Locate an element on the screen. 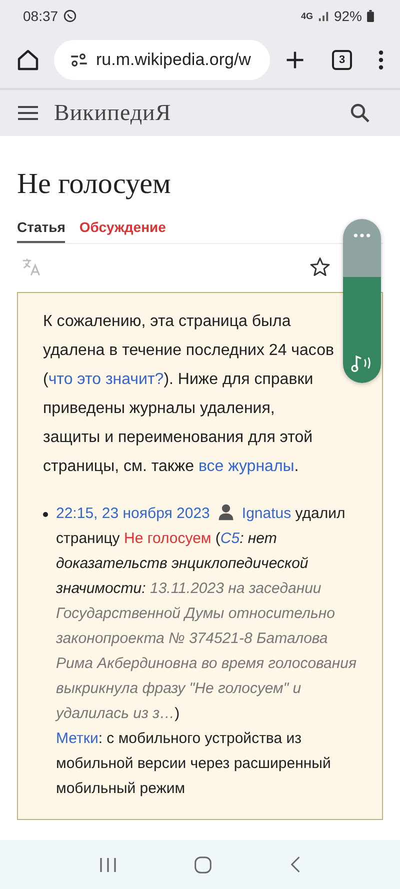 This screenshot has width=400, height=889. status-time: 08:37 is located at coordinates (40, 16).